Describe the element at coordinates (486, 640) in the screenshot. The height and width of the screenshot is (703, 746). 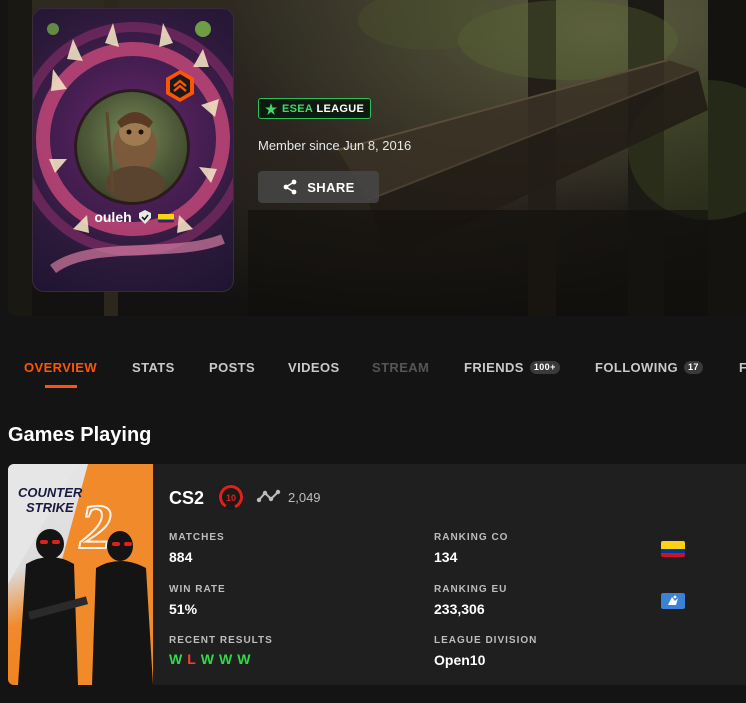
I see `league-division-label: LEAGUE DIVISION` at that location.